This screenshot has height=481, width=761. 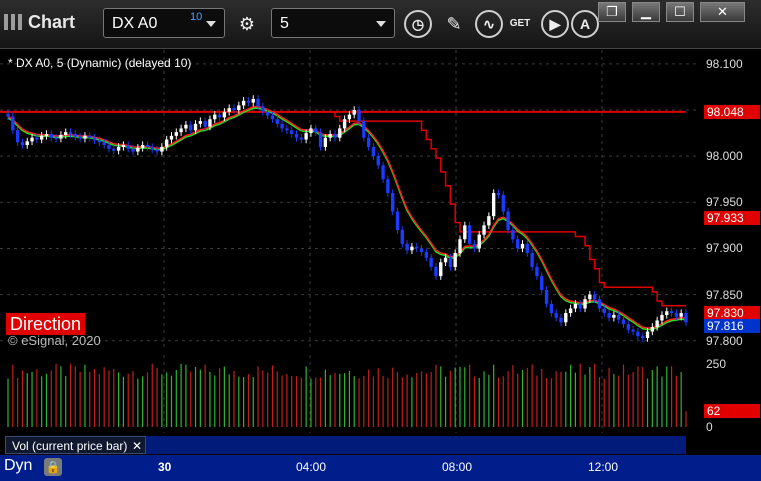 What do you see at coordinates (612, 12) in the screenshot?
I see `restore-icon: ❐` at bounding box center [612, 12].